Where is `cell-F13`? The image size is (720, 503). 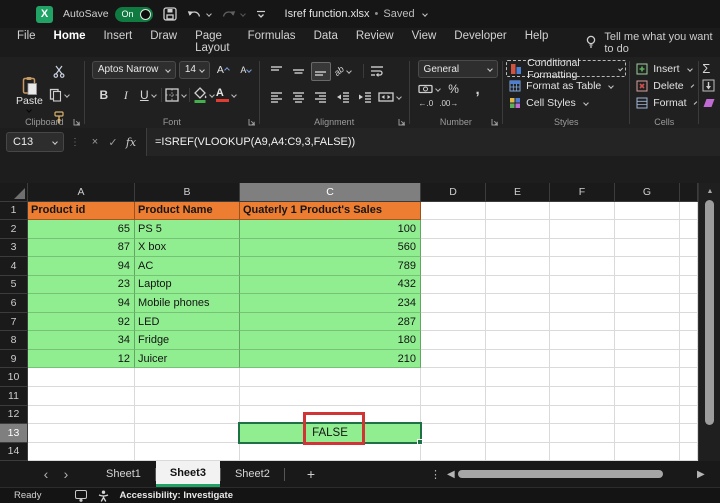
cell-F13 is located at coordinates (582, 433).